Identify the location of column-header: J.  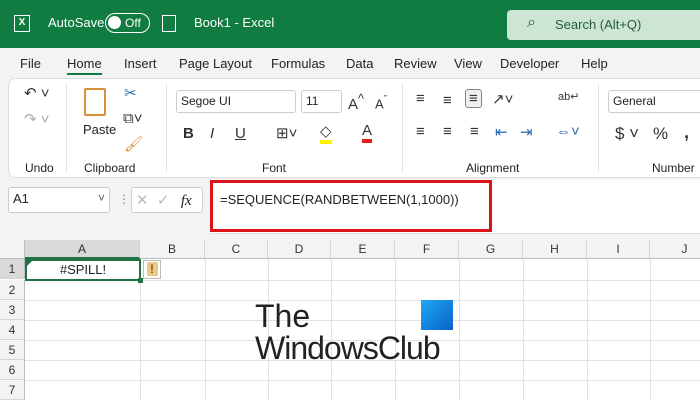
(675, 249).